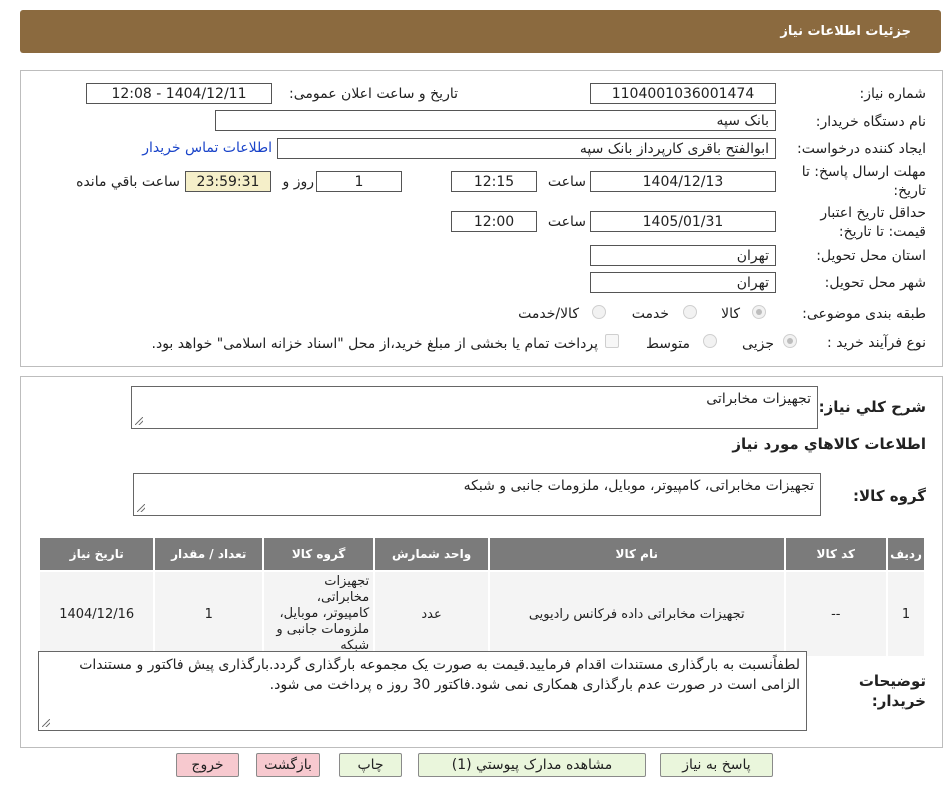  What do you see at coordinates (683, 93) in the screenshot?
I see `need-number-field: 1104001036001474` at bounding box center [683, 93].